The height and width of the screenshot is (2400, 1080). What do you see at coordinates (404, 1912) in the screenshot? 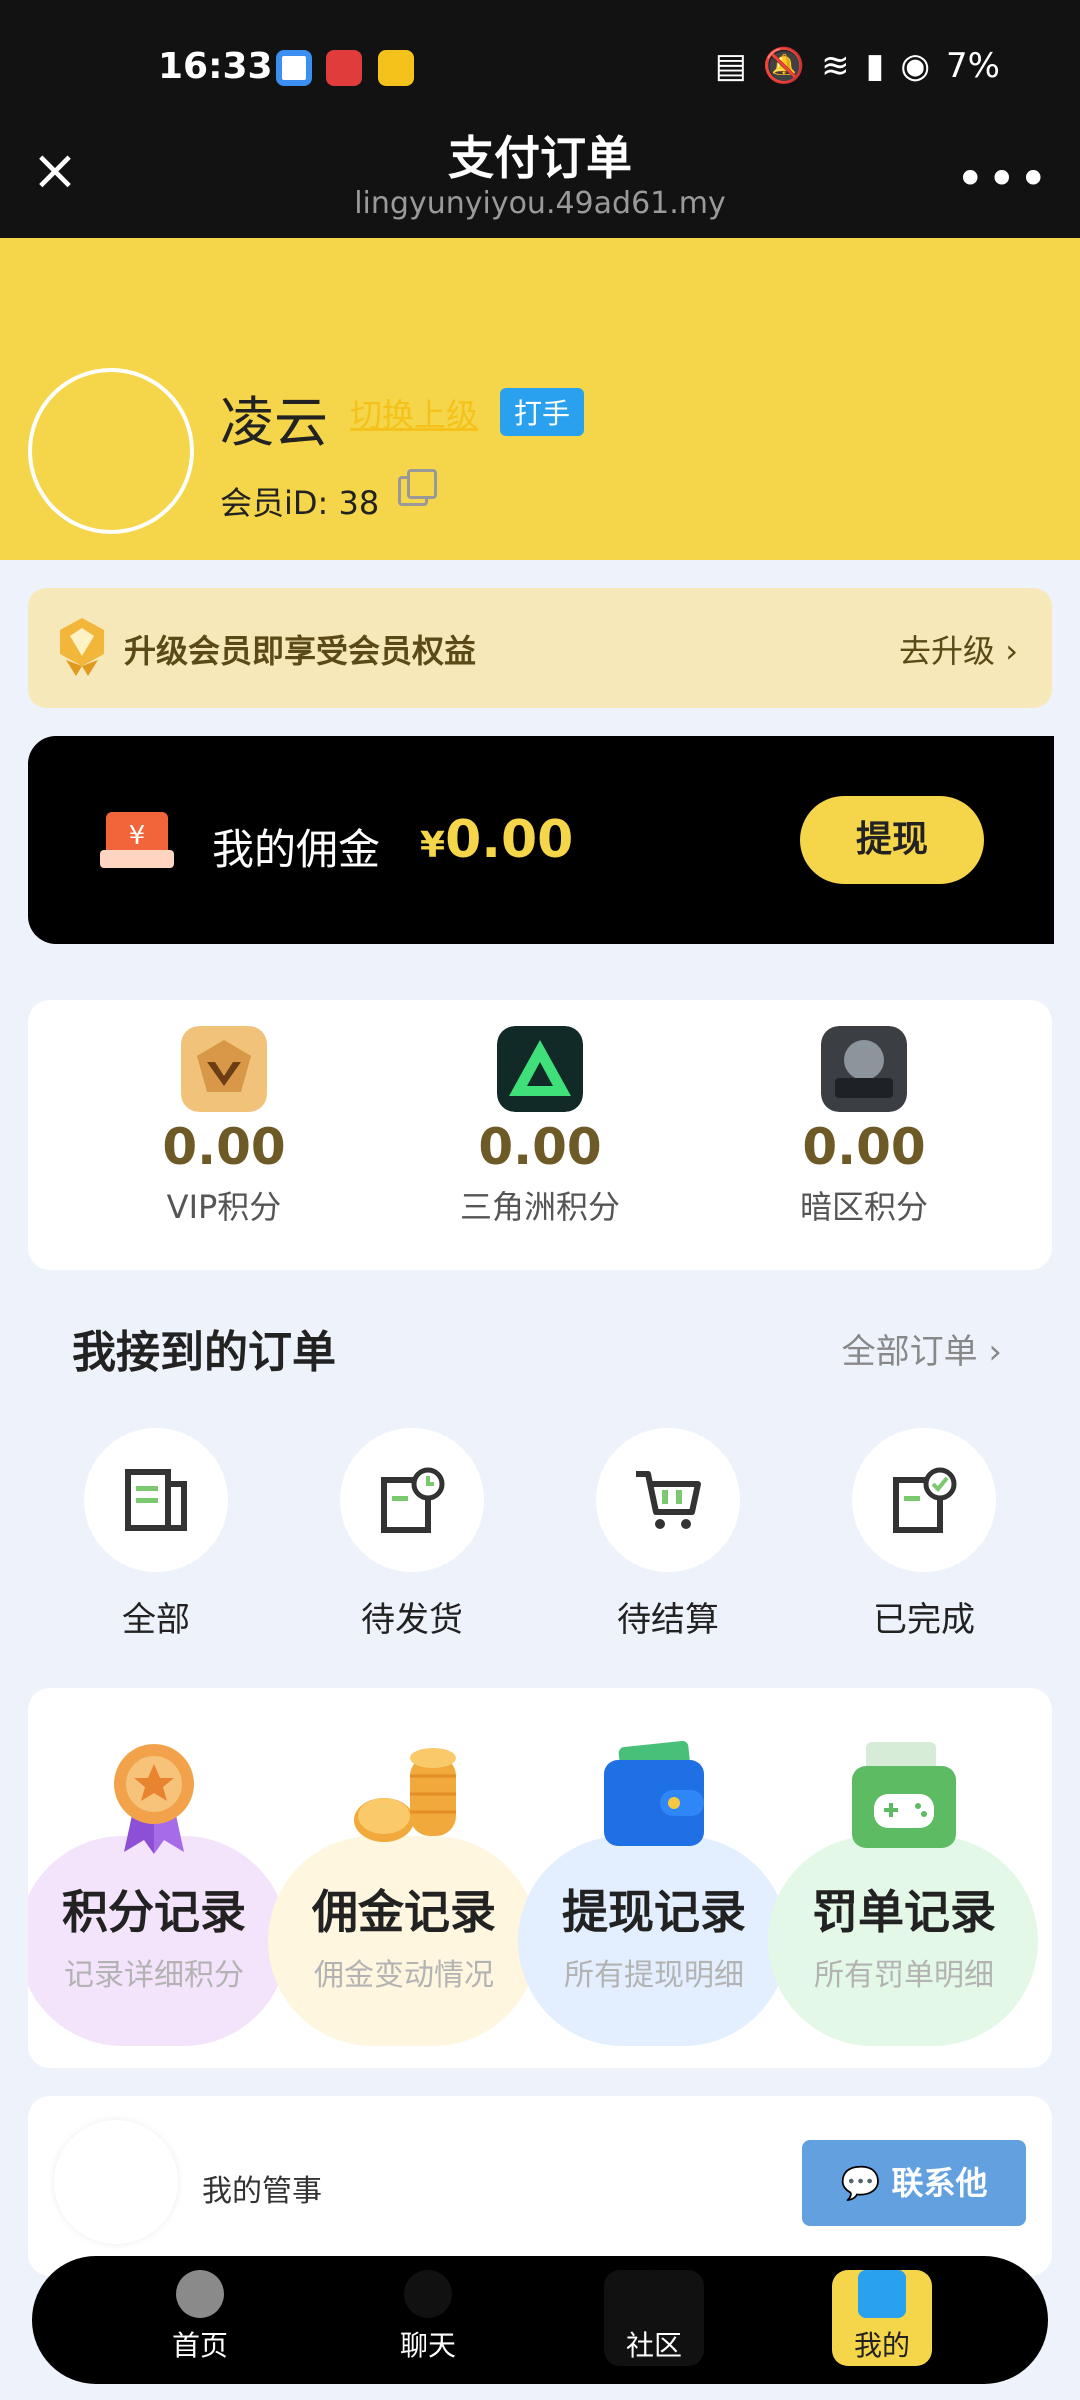
I see `record-title: 佣金记录` at bounding box center [404, 1912].